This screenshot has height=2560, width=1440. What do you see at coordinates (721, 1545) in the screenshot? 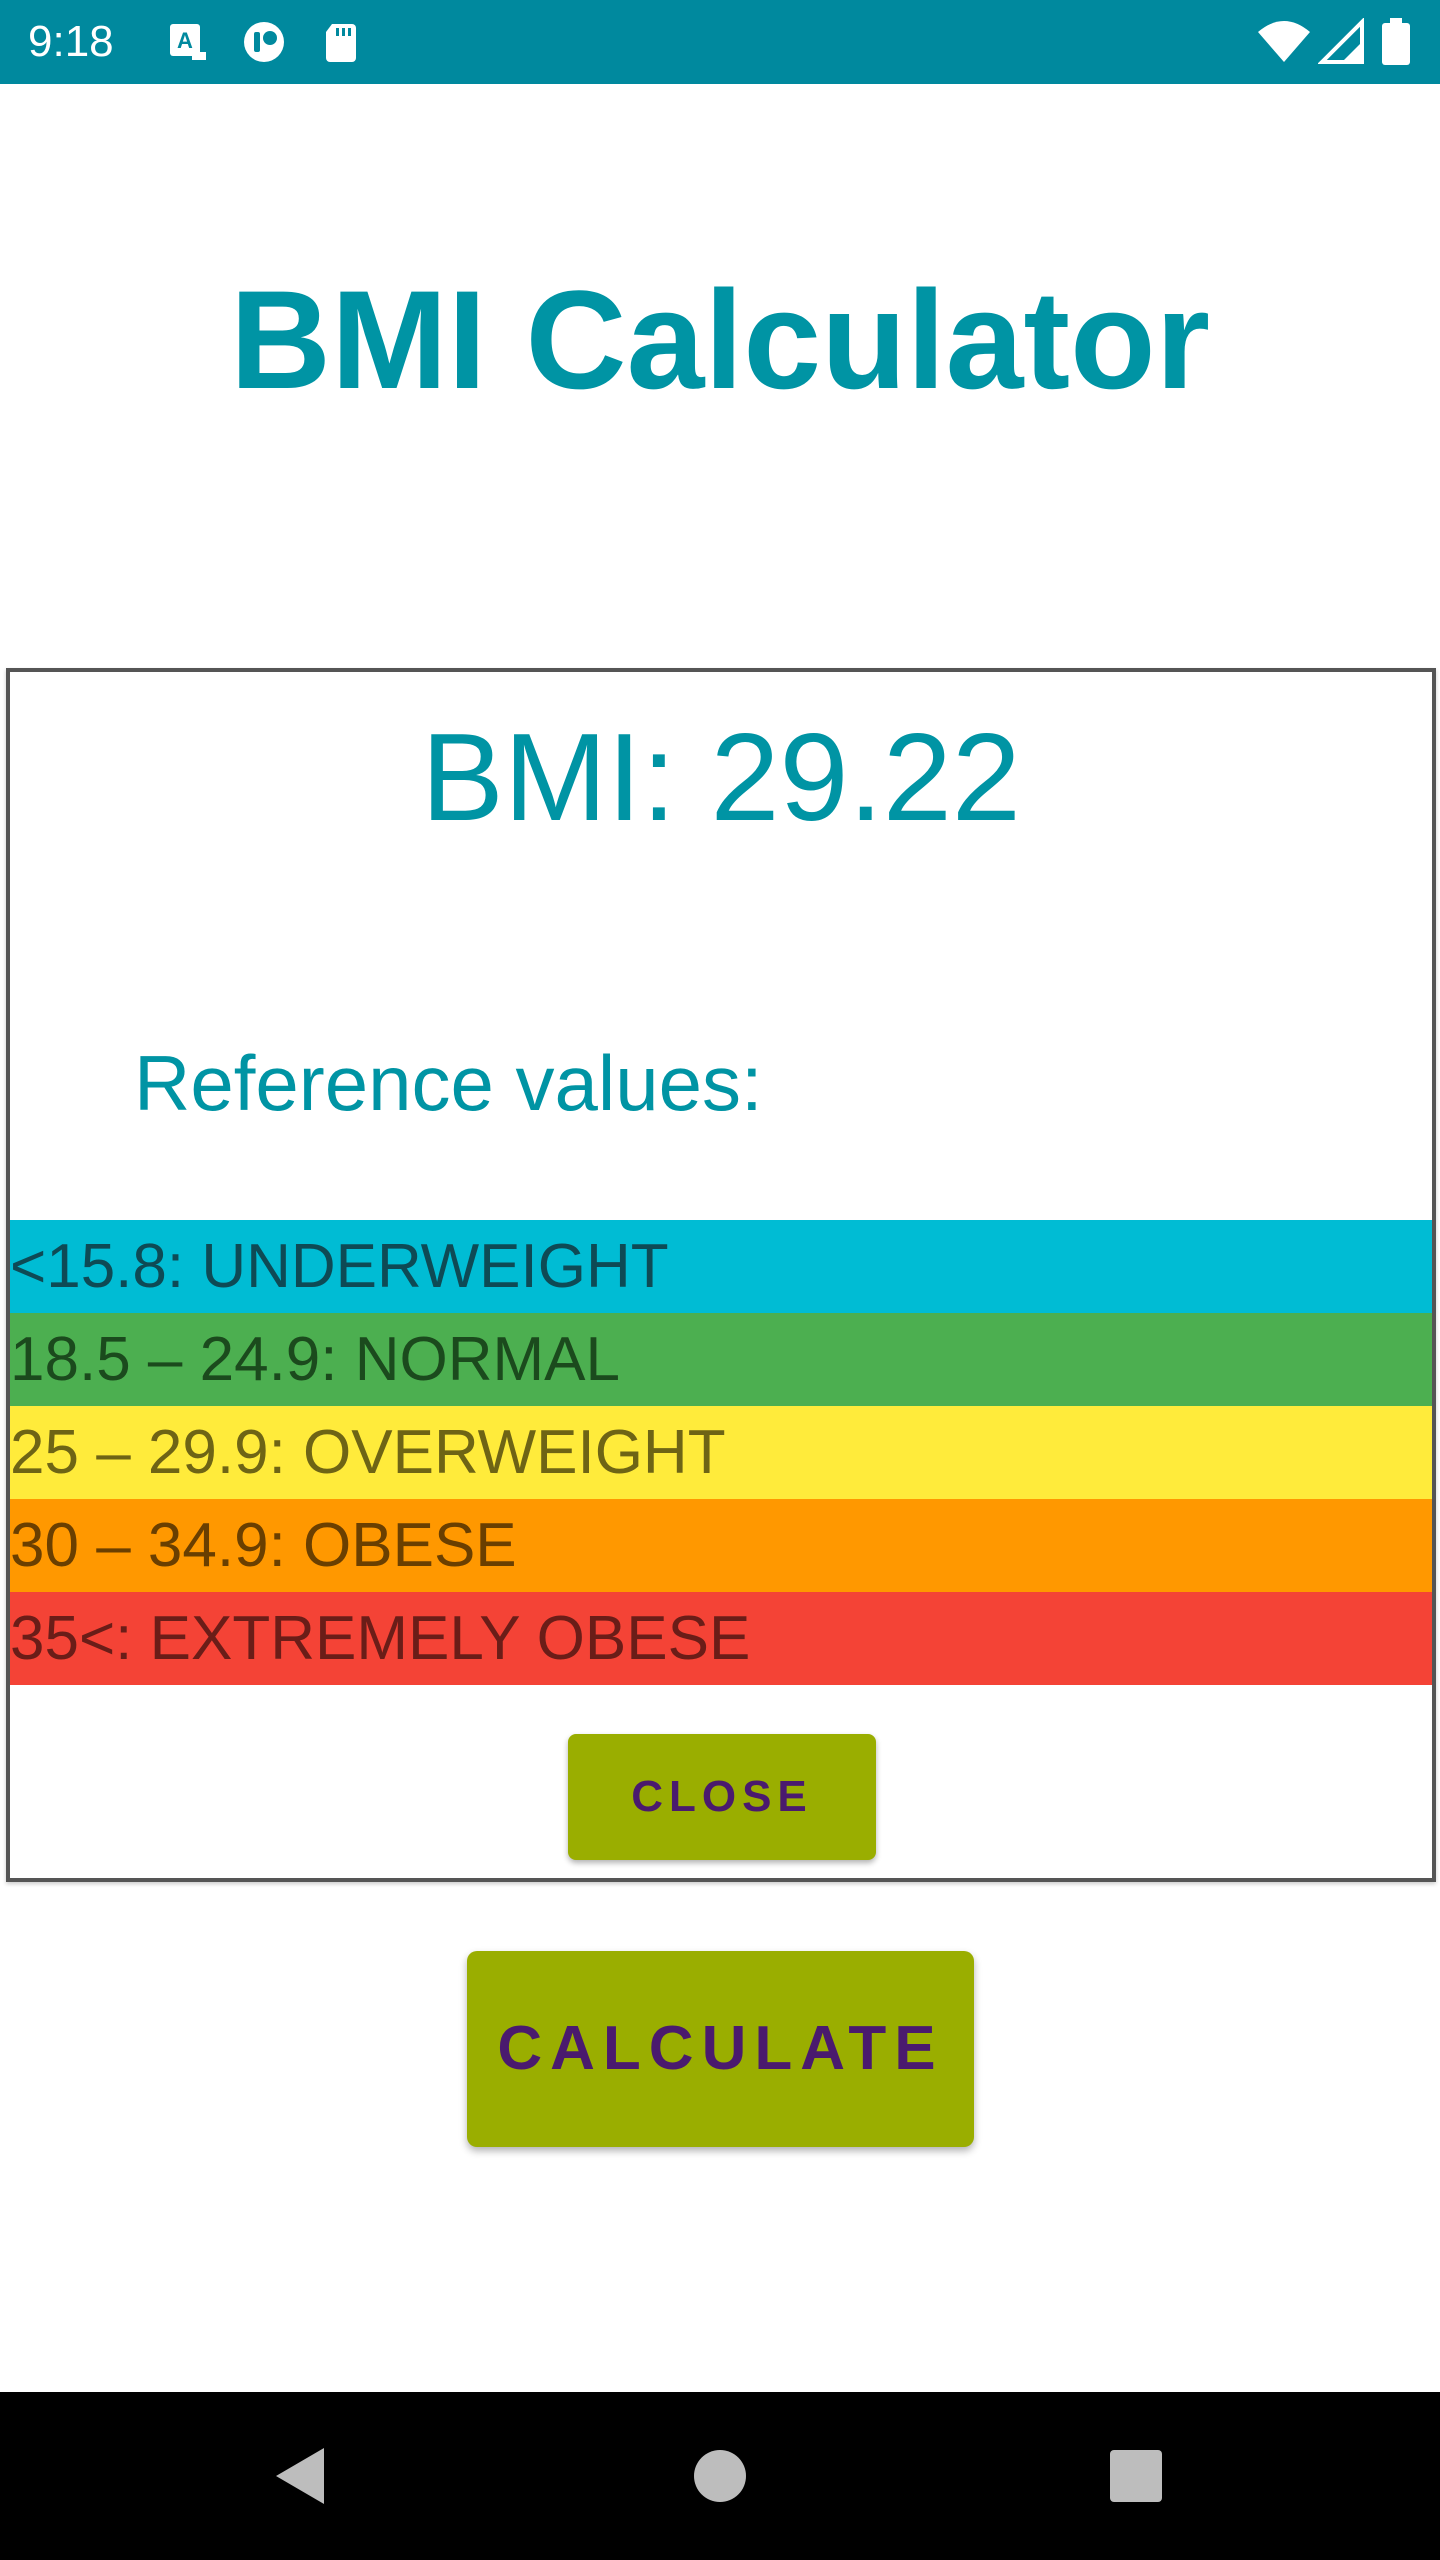
I see `reference-row-obese: 30 – 34.9: OBESE` at bounding box center [721, 1545].